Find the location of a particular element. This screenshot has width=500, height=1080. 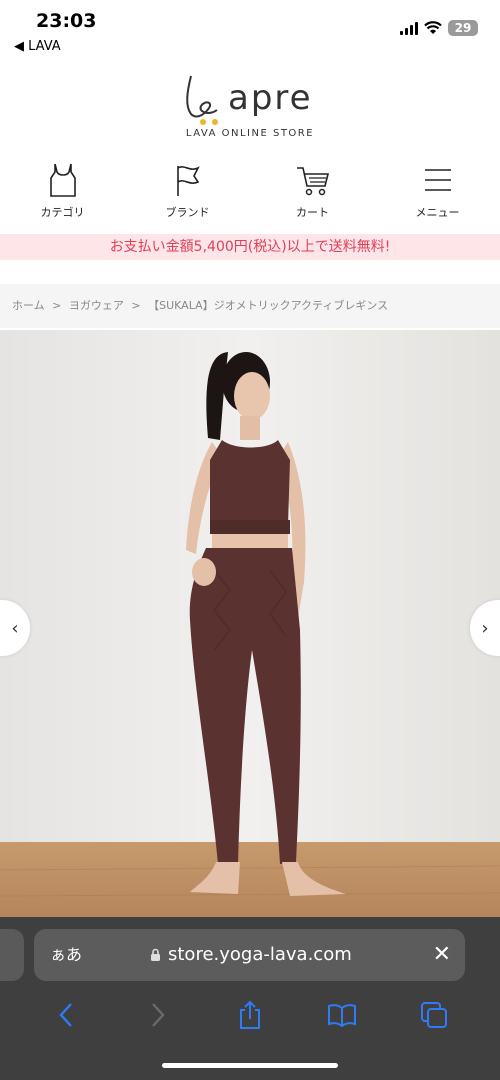

book-icon is located at coordinates (342, 1015).